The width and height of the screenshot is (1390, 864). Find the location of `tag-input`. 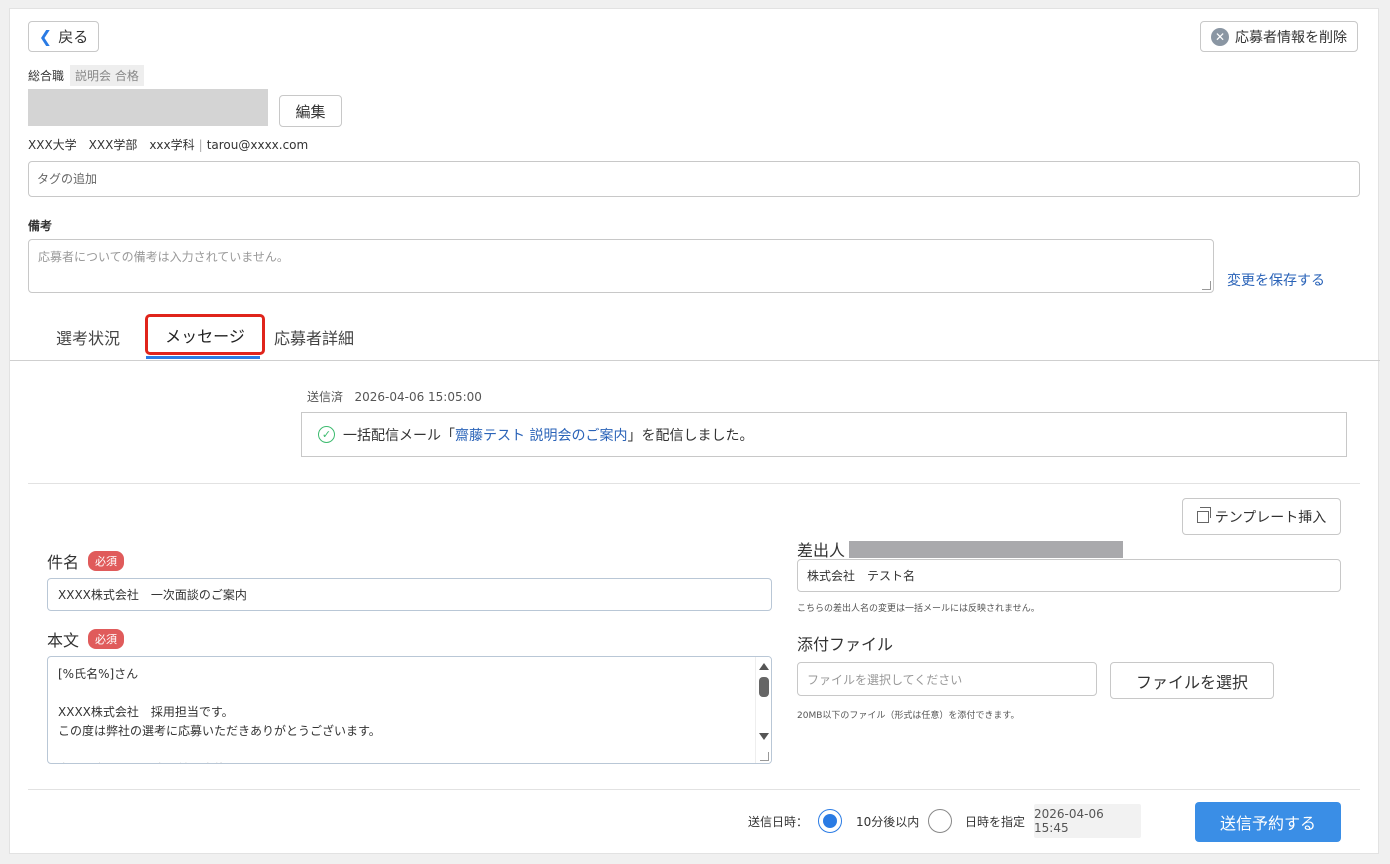

tag-input is located at coordinates (694, 179).